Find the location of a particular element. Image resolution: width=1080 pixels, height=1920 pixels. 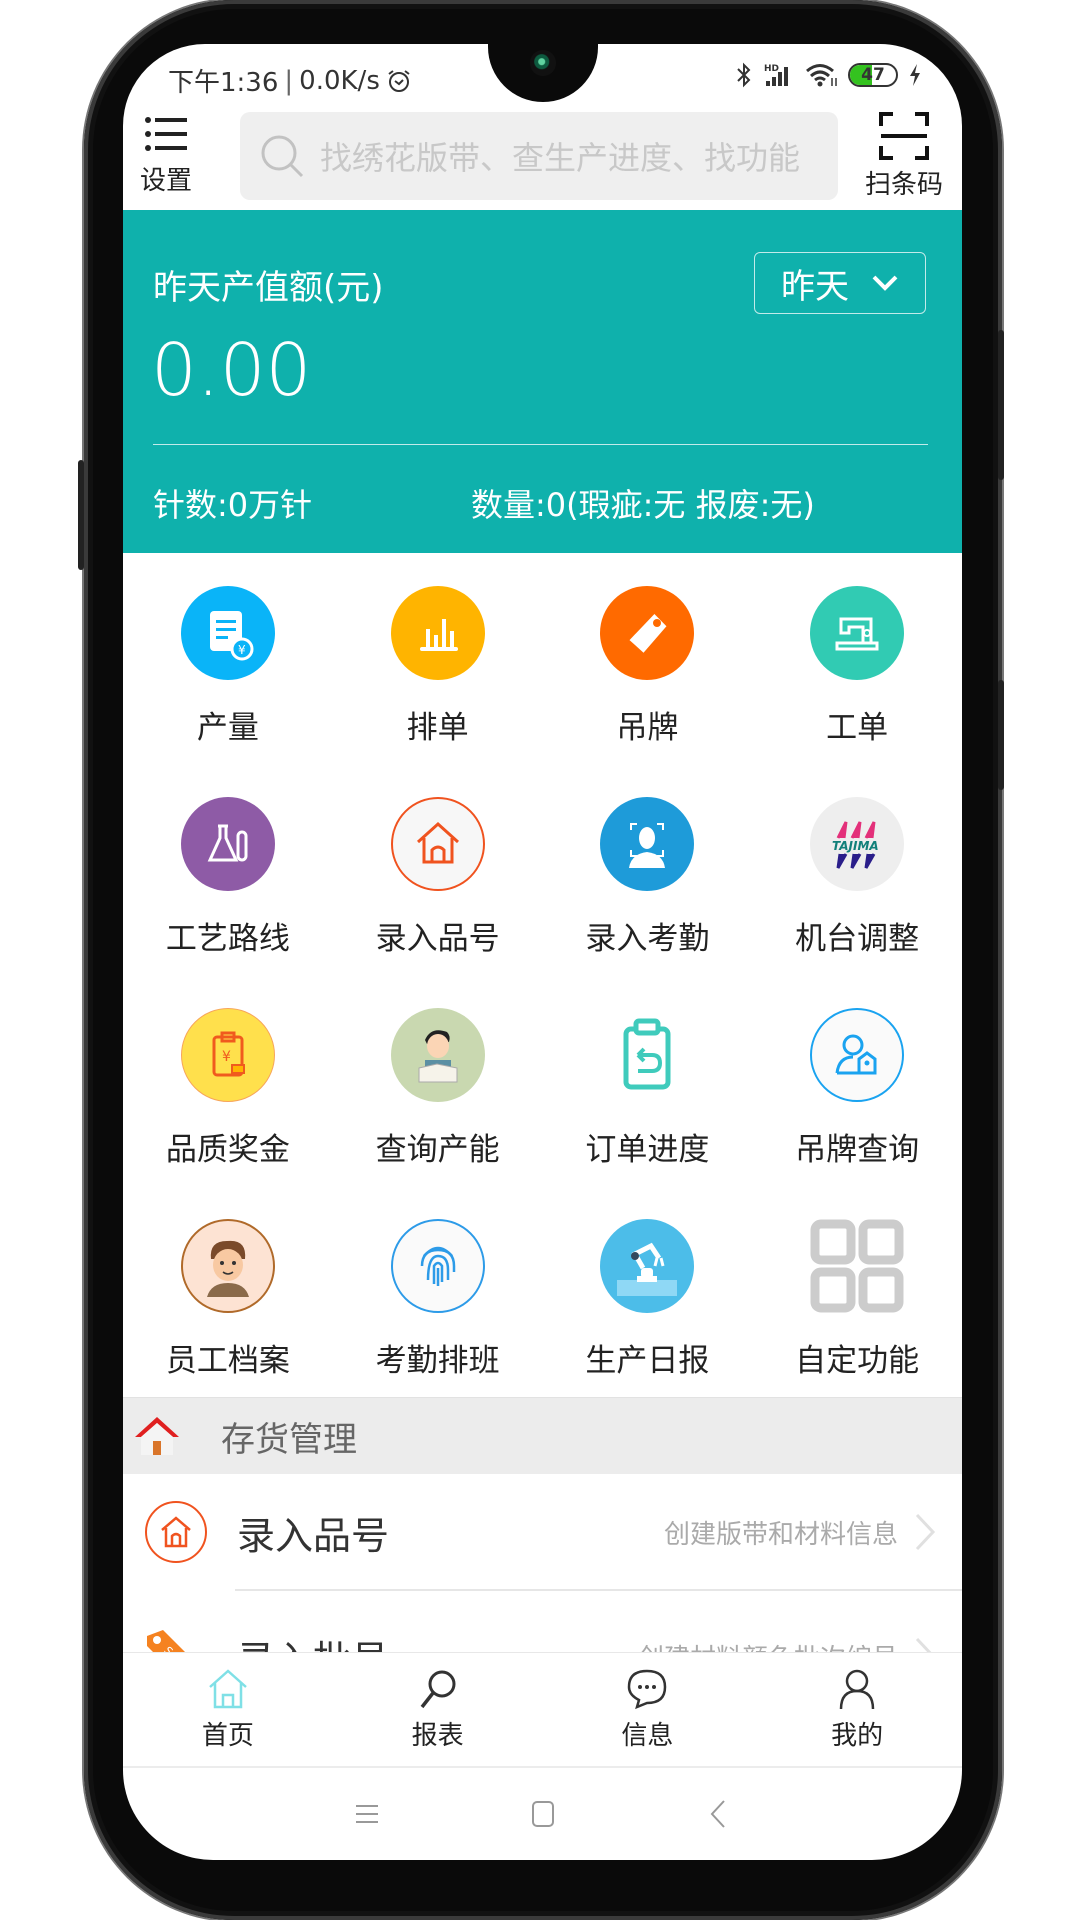

bonus-clipboard-icon: ¥ is located at coordinates (227, 1055).